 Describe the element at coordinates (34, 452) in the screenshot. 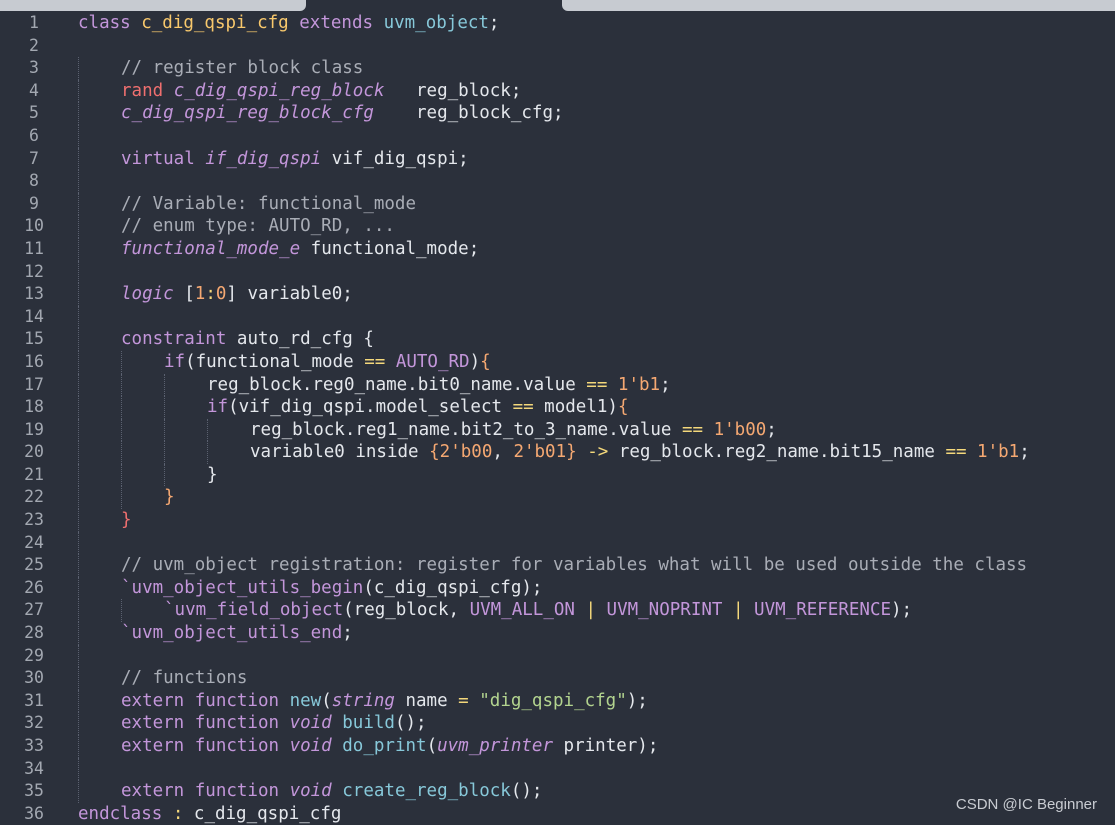

I see `line-number: 20` at that location.